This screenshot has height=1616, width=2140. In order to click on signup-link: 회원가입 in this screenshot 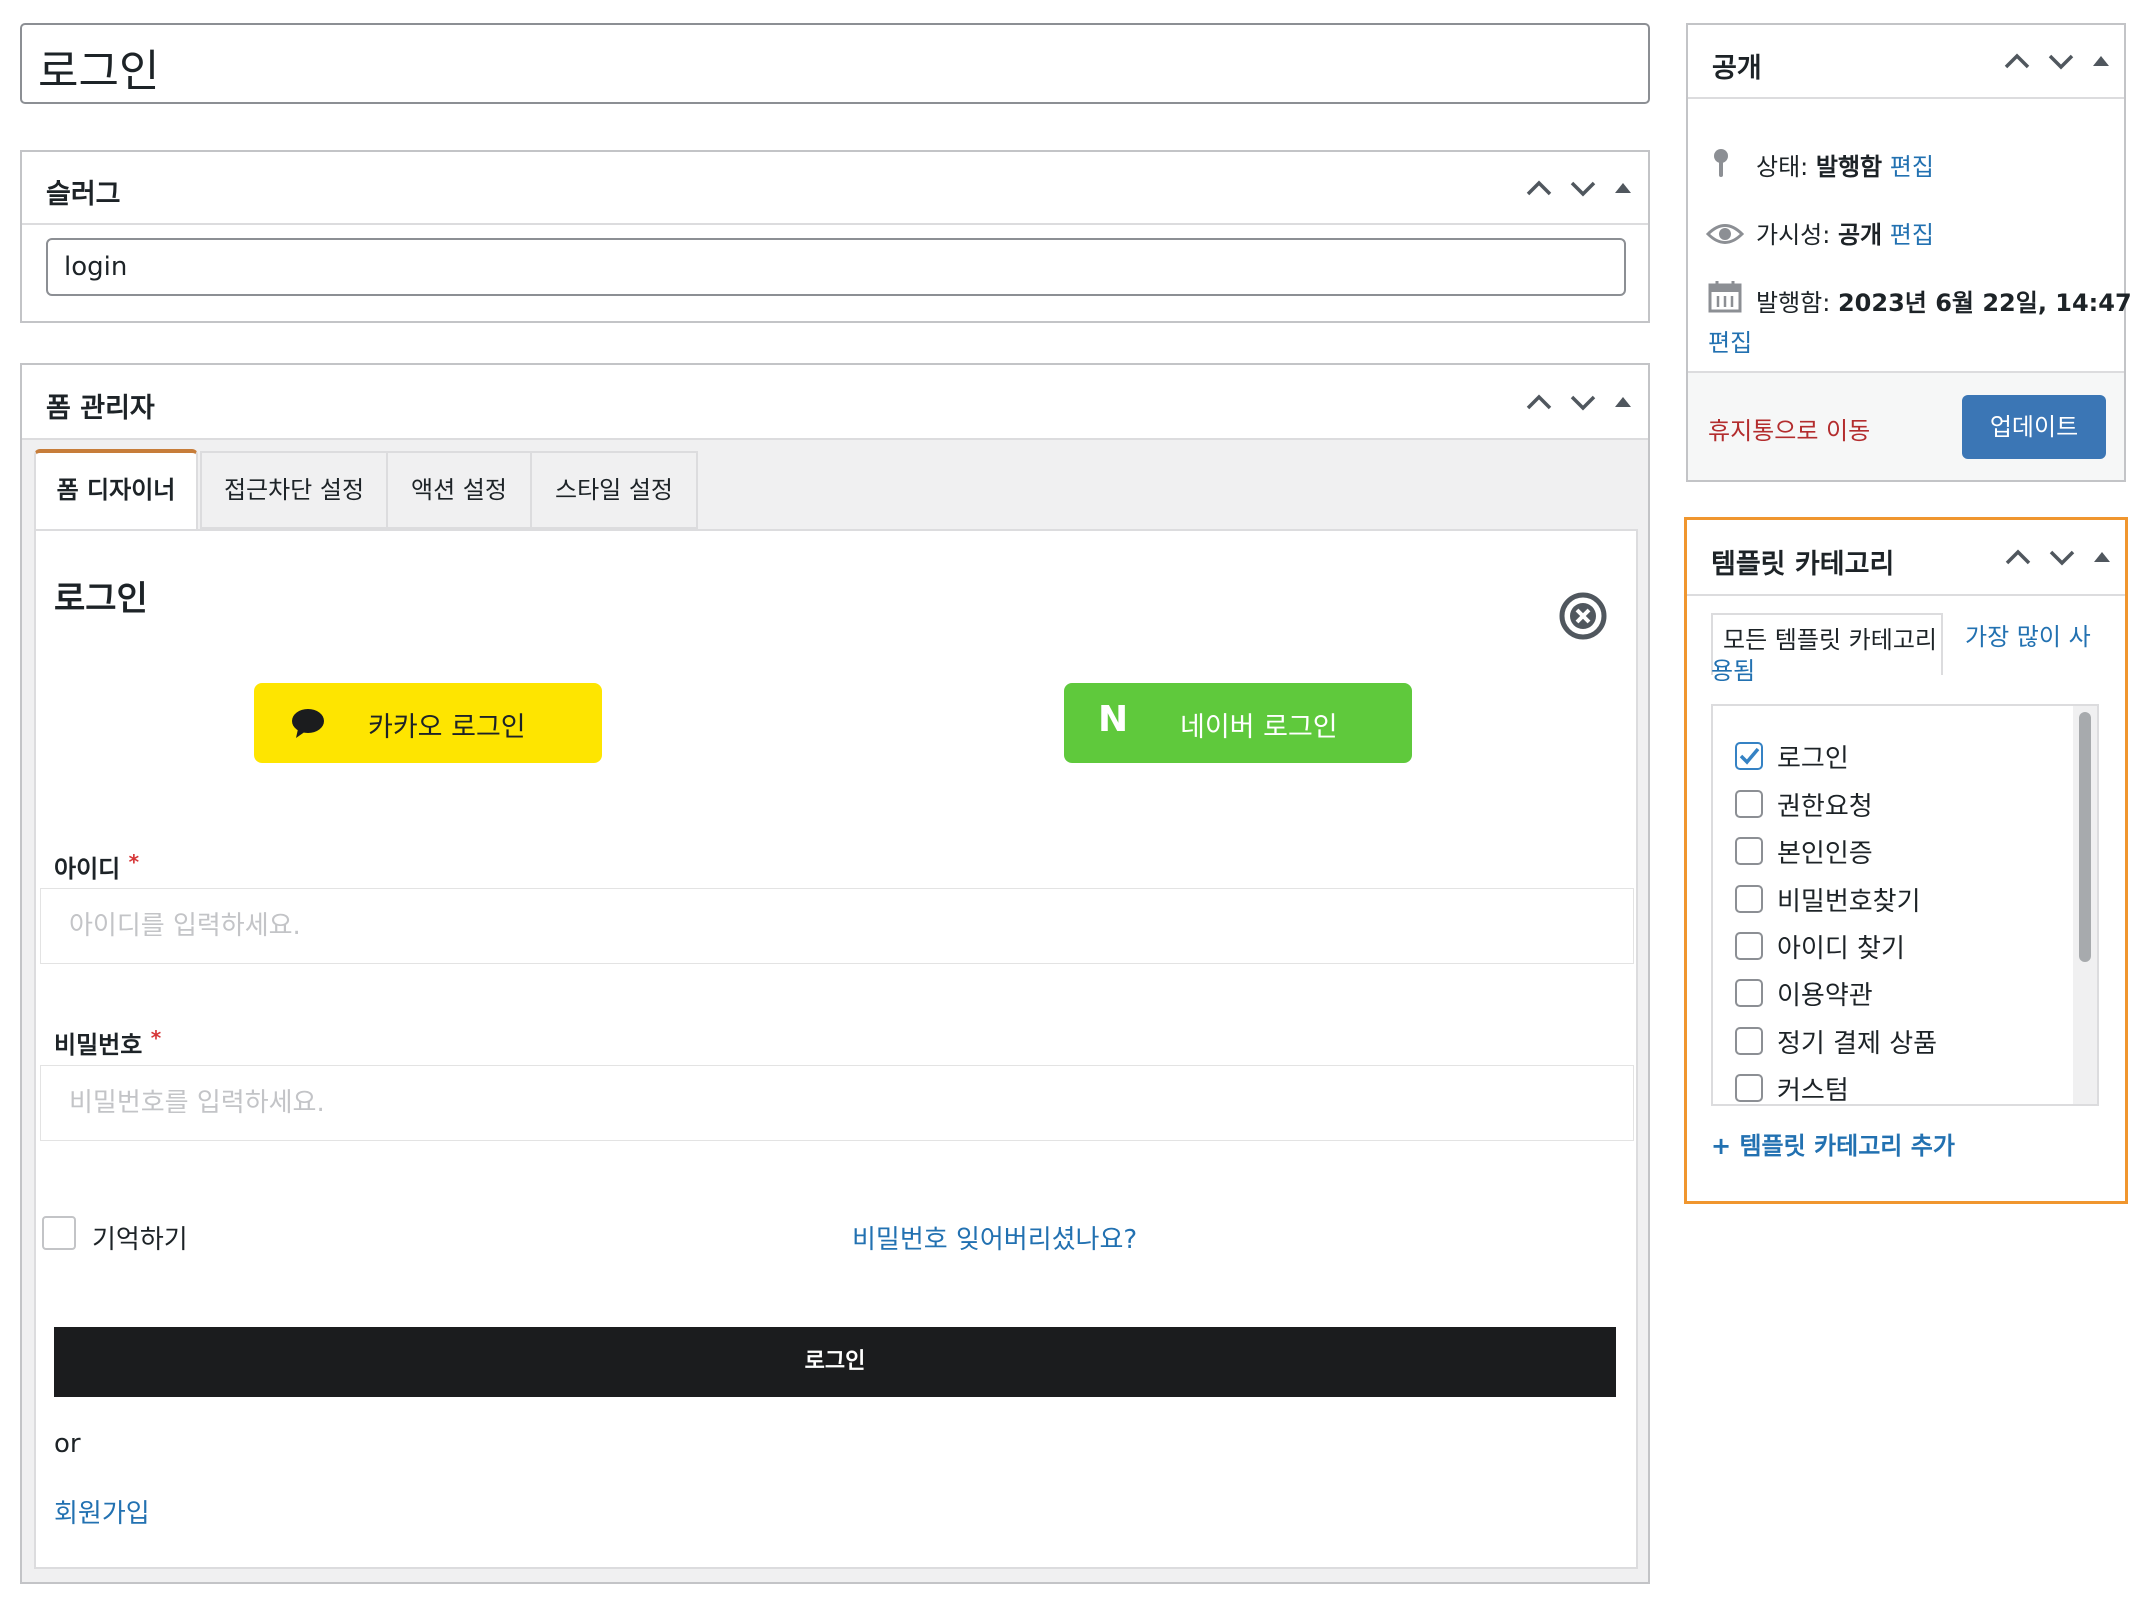, I will do `click(102, 1511)`.